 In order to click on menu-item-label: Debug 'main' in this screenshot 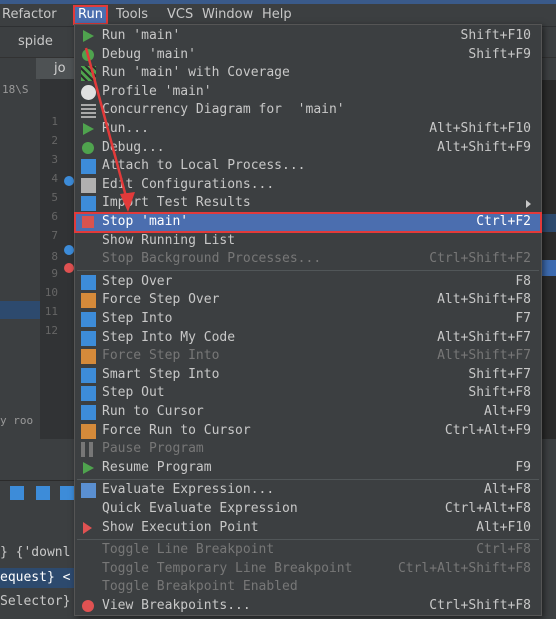, I will do `click(149, 54)`.